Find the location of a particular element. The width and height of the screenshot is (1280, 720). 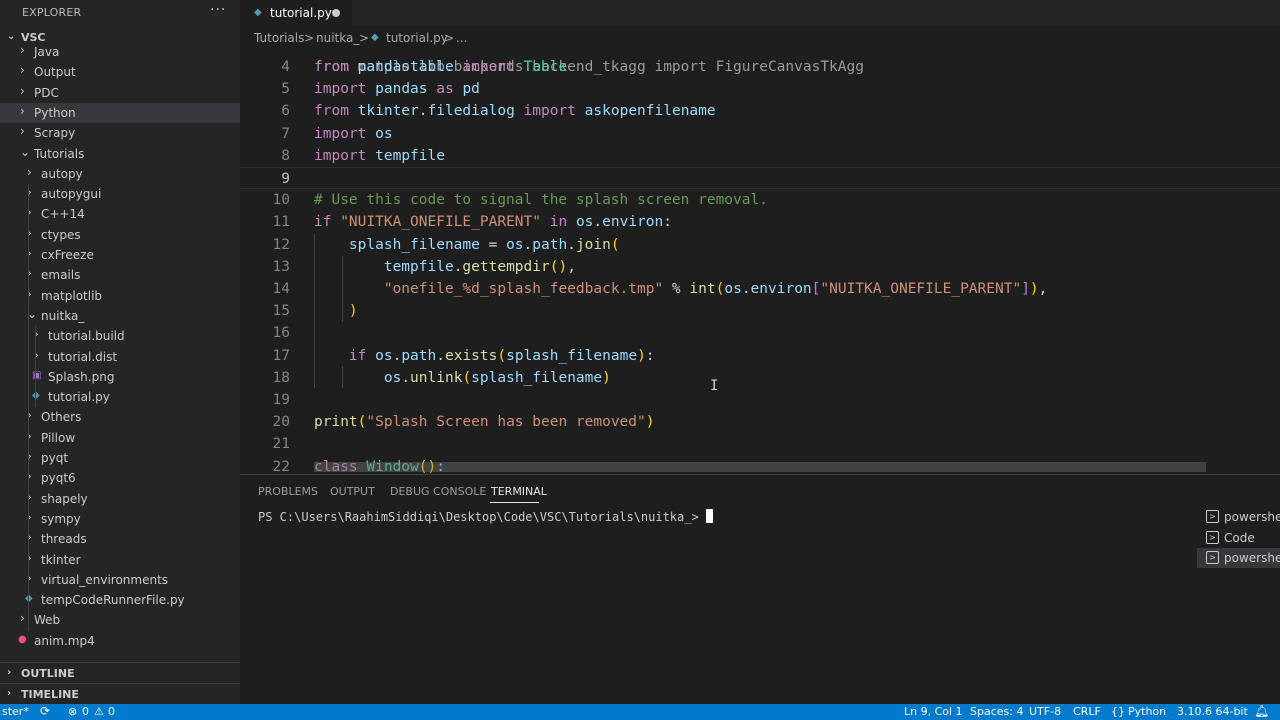

tree-item: › cxFreeze is located at coordinates (120, 255).